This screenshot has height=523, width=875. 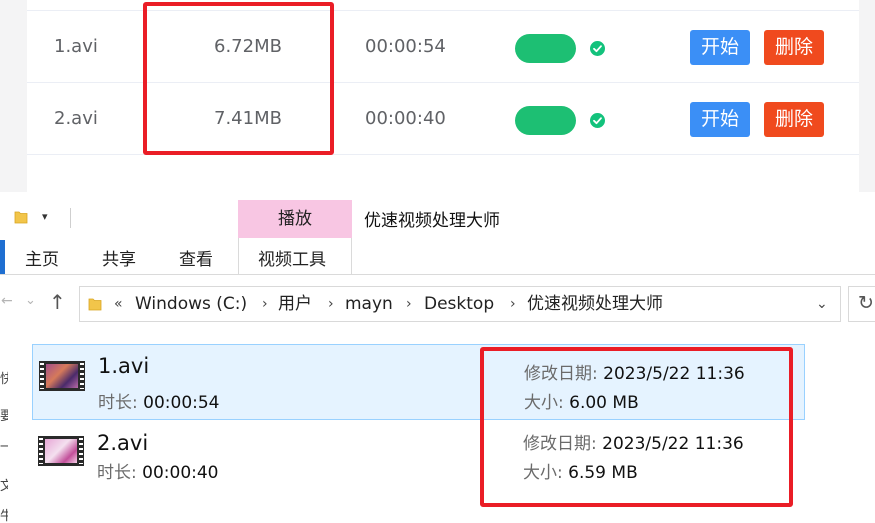 I want to click on breadcrumb-users: 用户, so click(x=295, y=304).